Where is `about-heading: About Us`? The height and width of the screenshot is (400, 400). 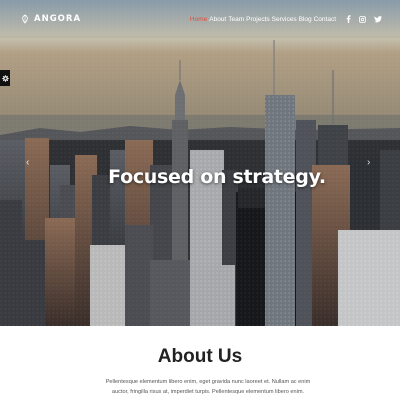 about-heading: About Us is located at coordinates (200, 356).